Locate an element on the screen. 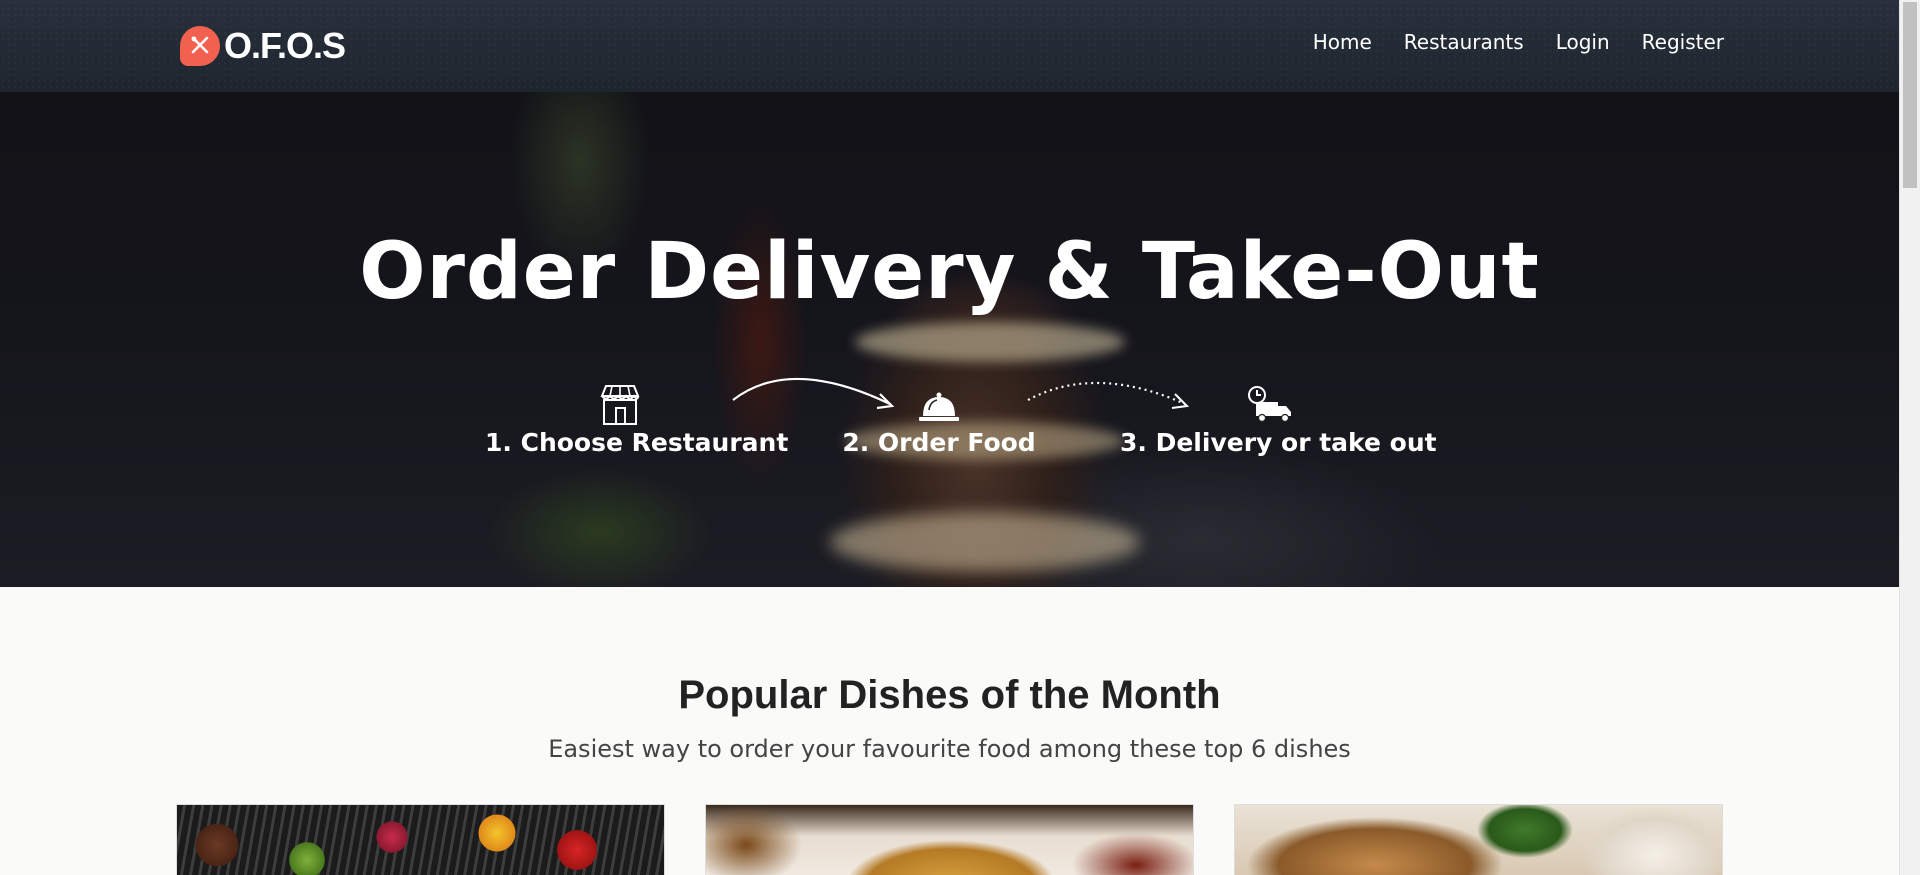 The image size is (1920, 875). navbar: O.F.O.S Home Restaurants Login Register is located at coordinates (949, 46).